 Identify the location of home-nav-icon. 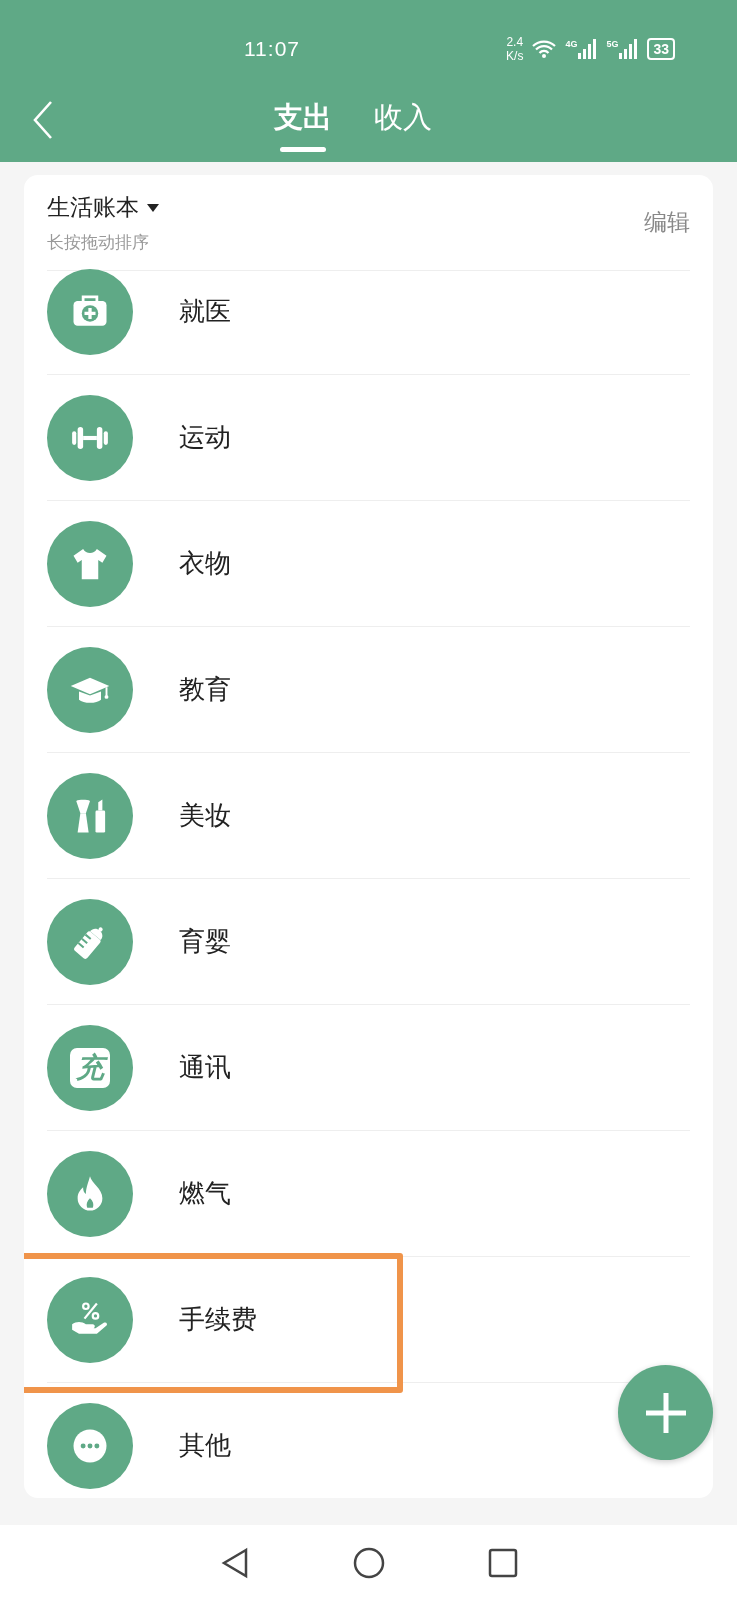
(368, 1562).